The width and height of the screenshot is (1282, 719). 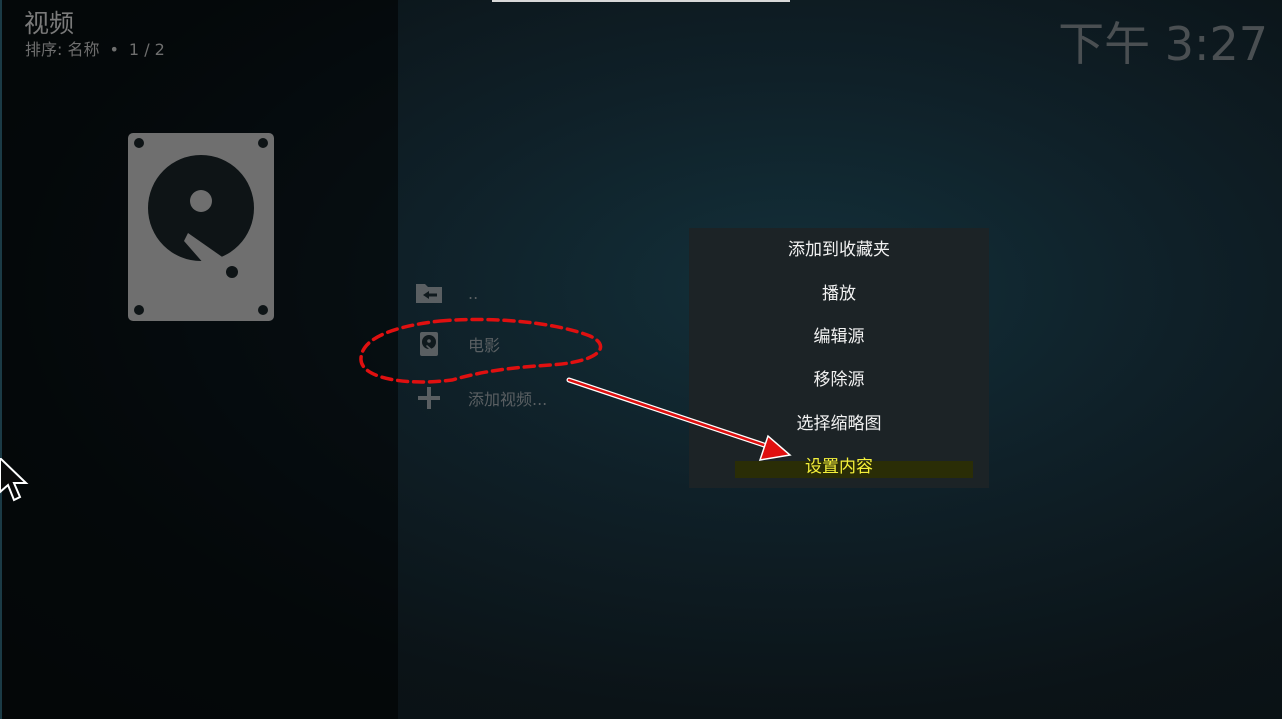 What do you see at coordinates (201, 227) in the screenshot?
I see `hard-drive-icon` at bounding box center [201, 227].